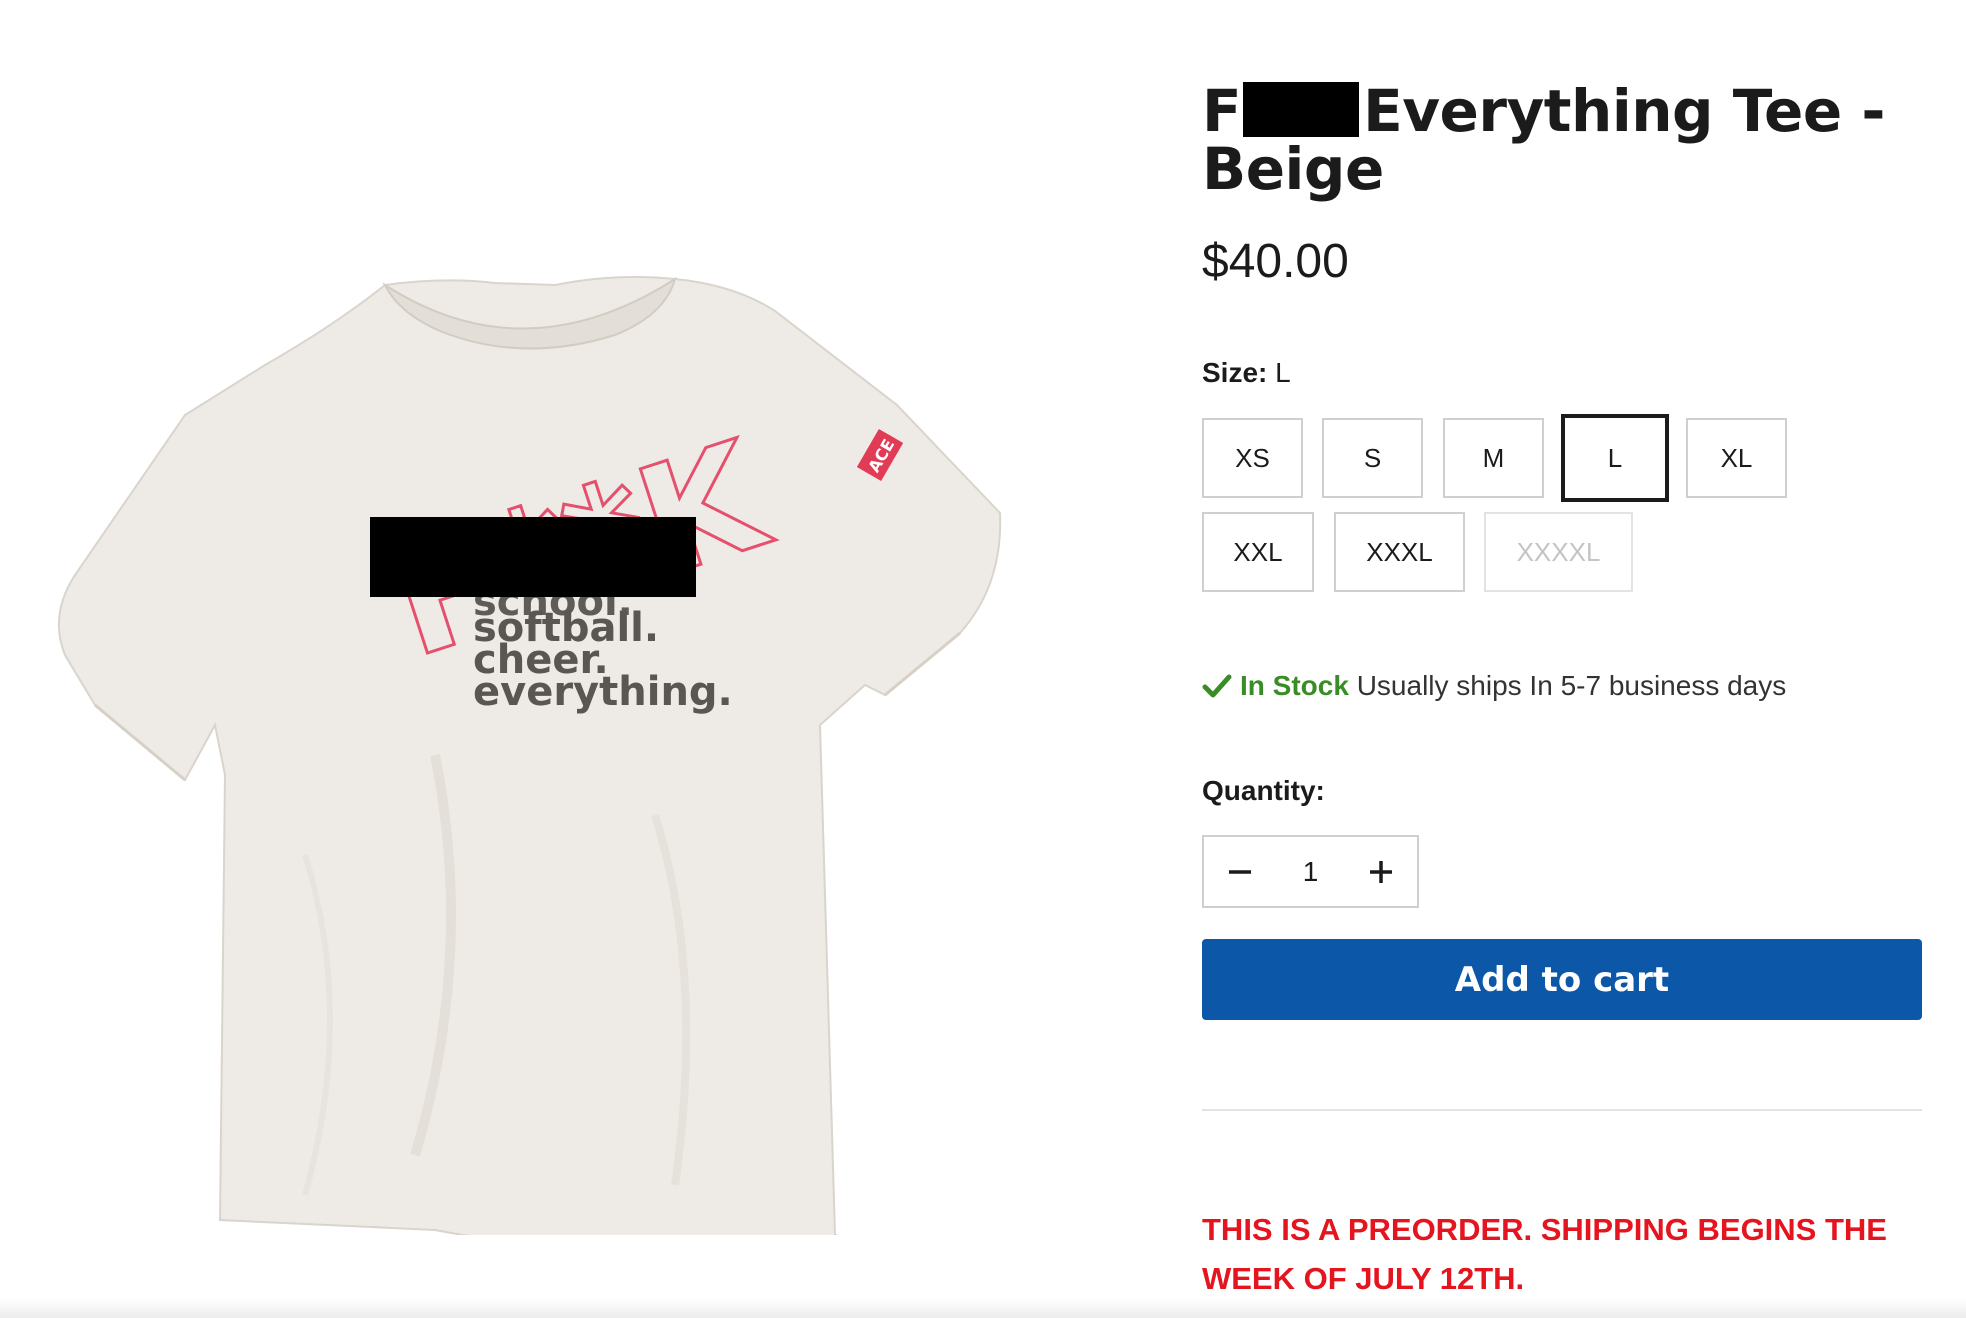  What do you see at coordinates (1571, 685) in the screenshot?
I see `shipping-estimate: Usually ships In 5-7 business days` at bounding box center [1571, 685].